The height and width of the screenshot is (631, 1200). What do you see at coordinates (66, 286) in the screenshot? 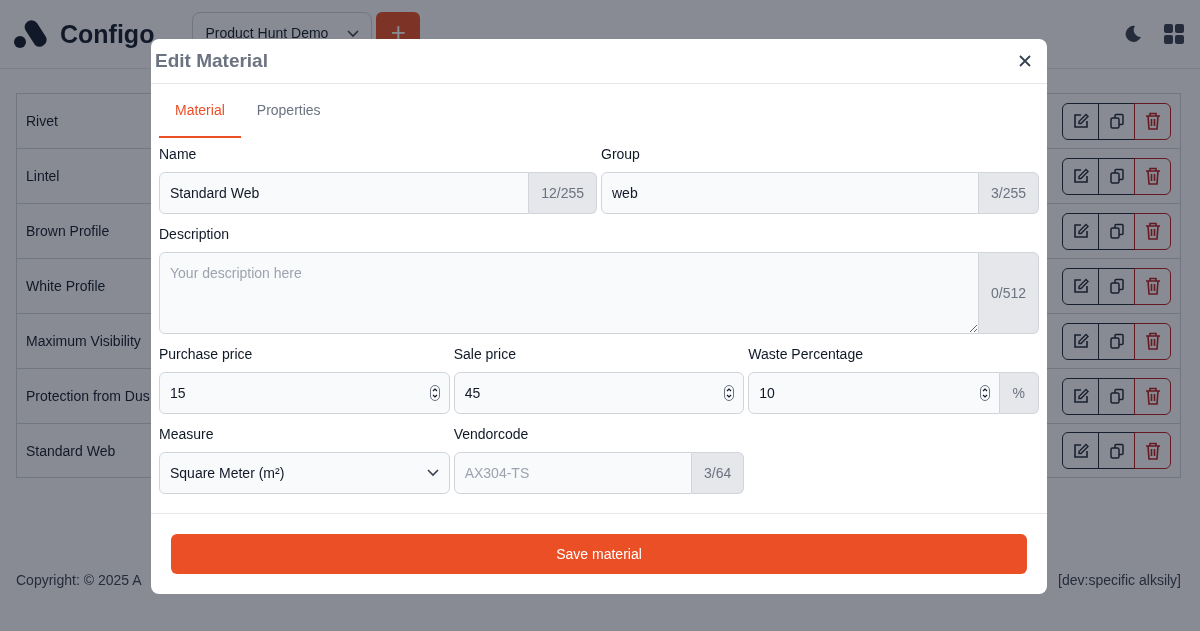
I see `material-name: White Profile` at bounding box center [66, 286].